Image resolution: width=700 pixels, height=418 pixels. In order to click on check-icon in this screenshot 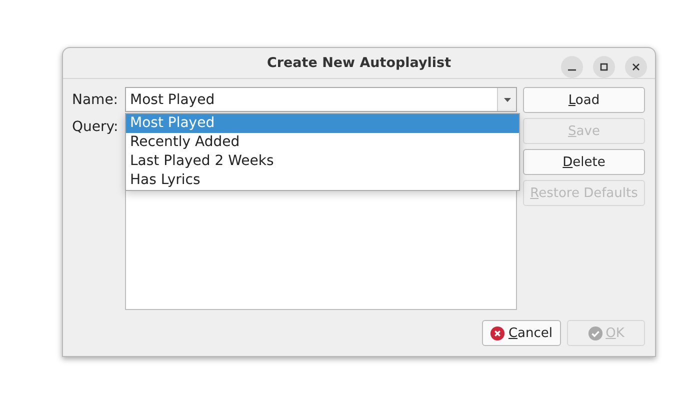, I will do `click(595, 333)`.